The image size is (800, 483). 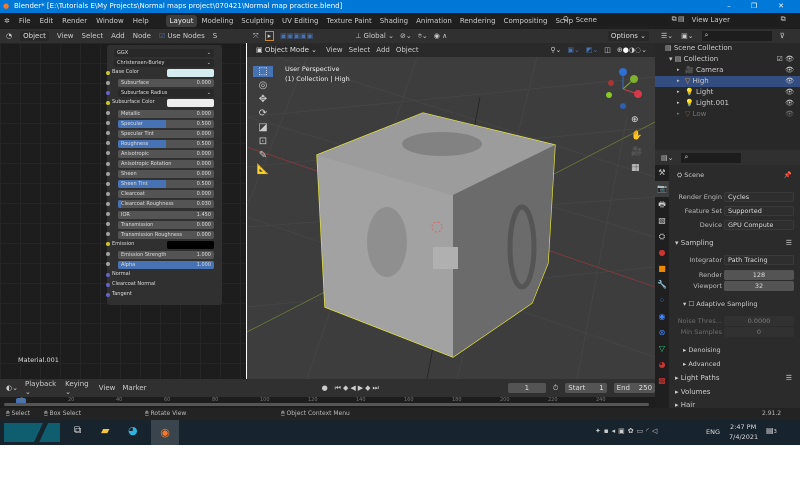 I want to click on node-input-row: Emission, so click(x=161, y=245).